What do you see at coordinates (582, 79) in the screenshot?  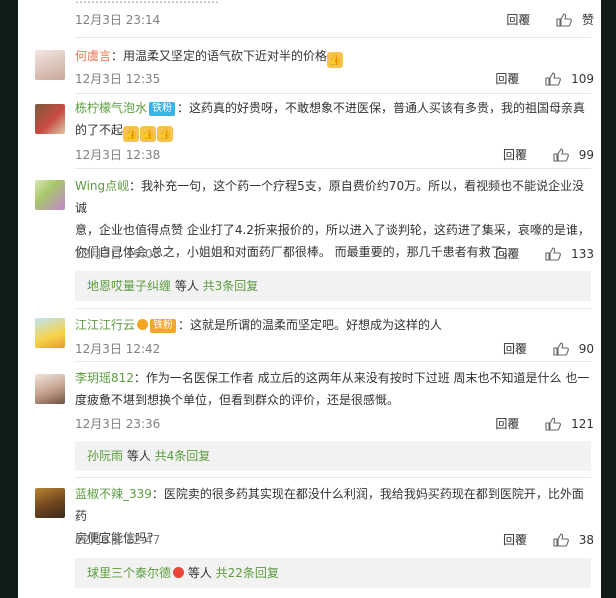 I see `like-count: 109` at bounding box center [582, 79].